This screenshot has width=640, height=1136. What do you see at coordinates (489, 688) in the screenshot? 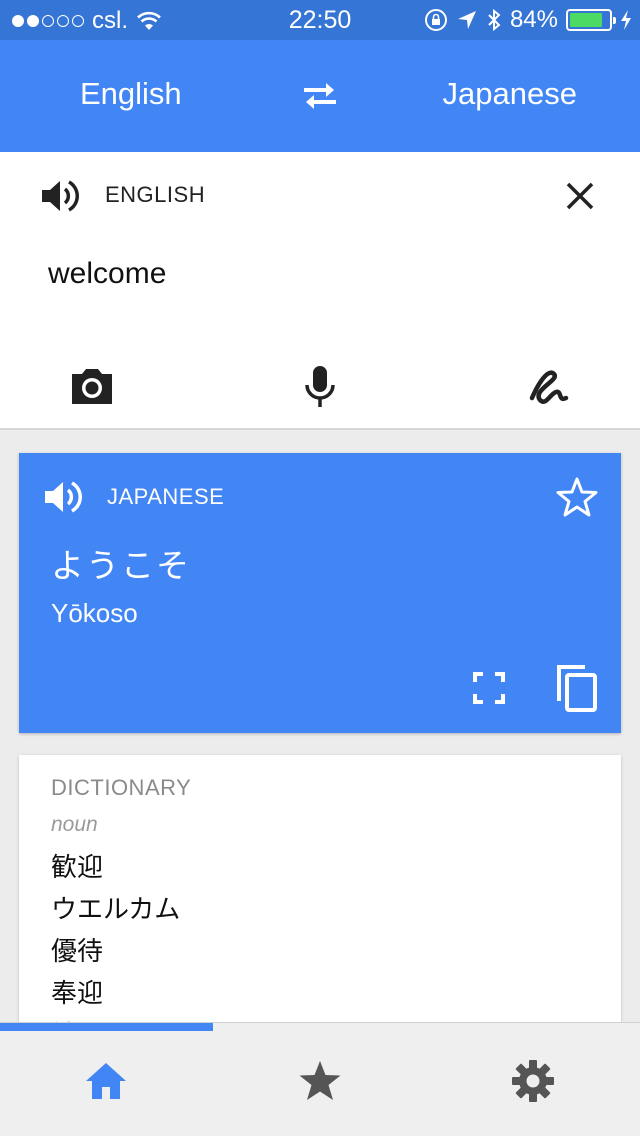
I see `fullscreen-icon` at bounding box center [489, 688].